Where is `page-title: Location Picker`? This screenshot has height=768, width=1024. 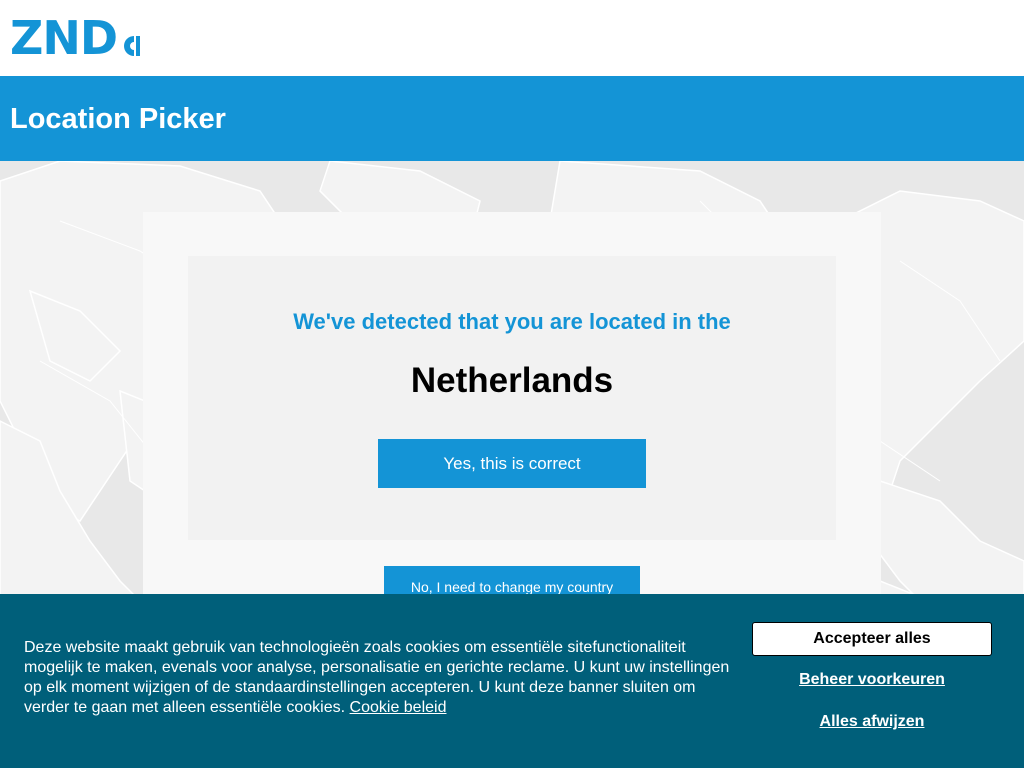 page-title: Location Picker is located at coordinates (118, 119).